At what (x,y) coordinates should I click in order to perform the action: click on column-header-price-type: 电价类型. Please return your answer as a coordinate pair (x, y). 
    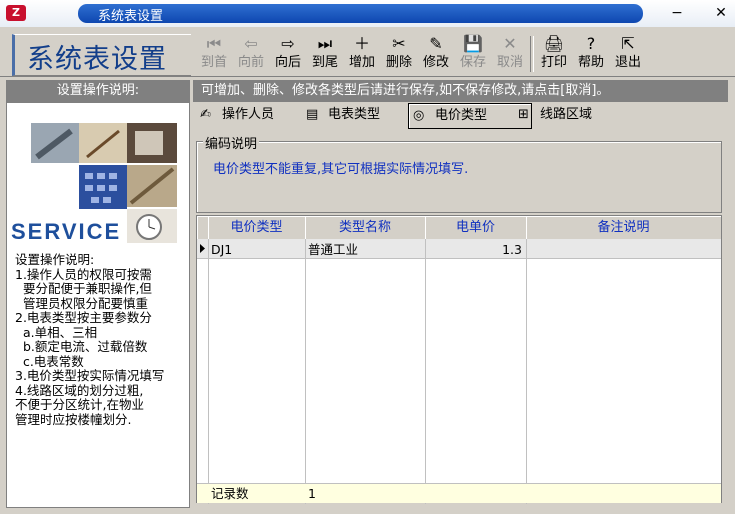
    Looking at the image, I should click on (257, 228).